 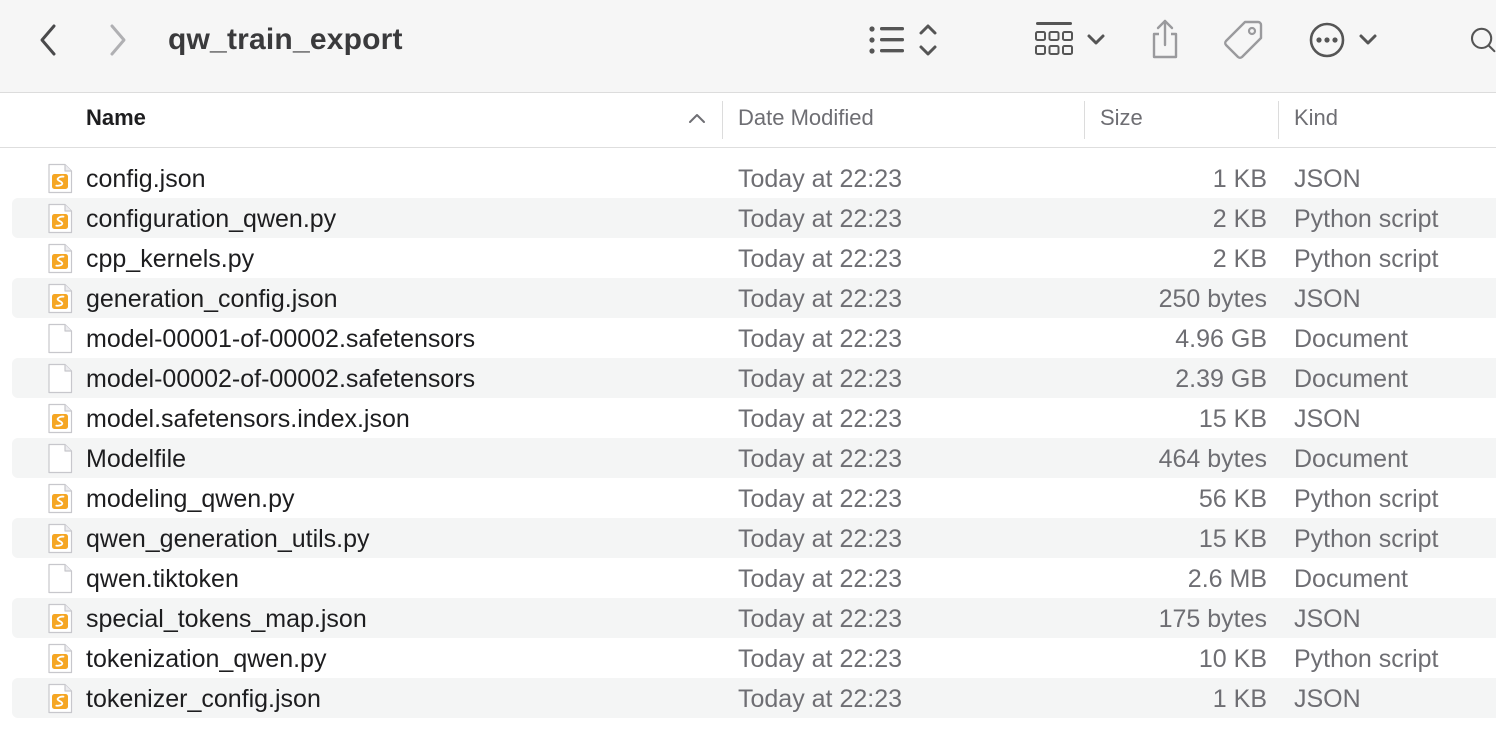 I want to click on file-name: model.safetensors.index.json, so click(x=248, y=419).